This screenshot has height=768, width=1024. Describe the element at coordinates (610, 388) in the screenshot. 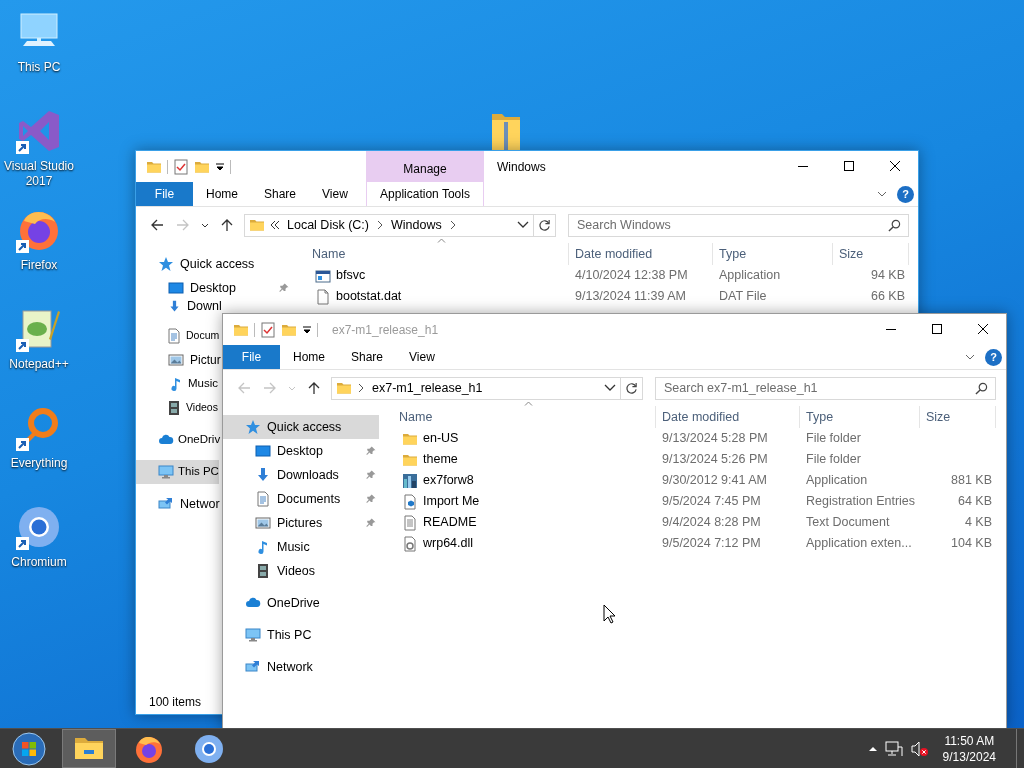

I see `chevron-down-icon` at that location.